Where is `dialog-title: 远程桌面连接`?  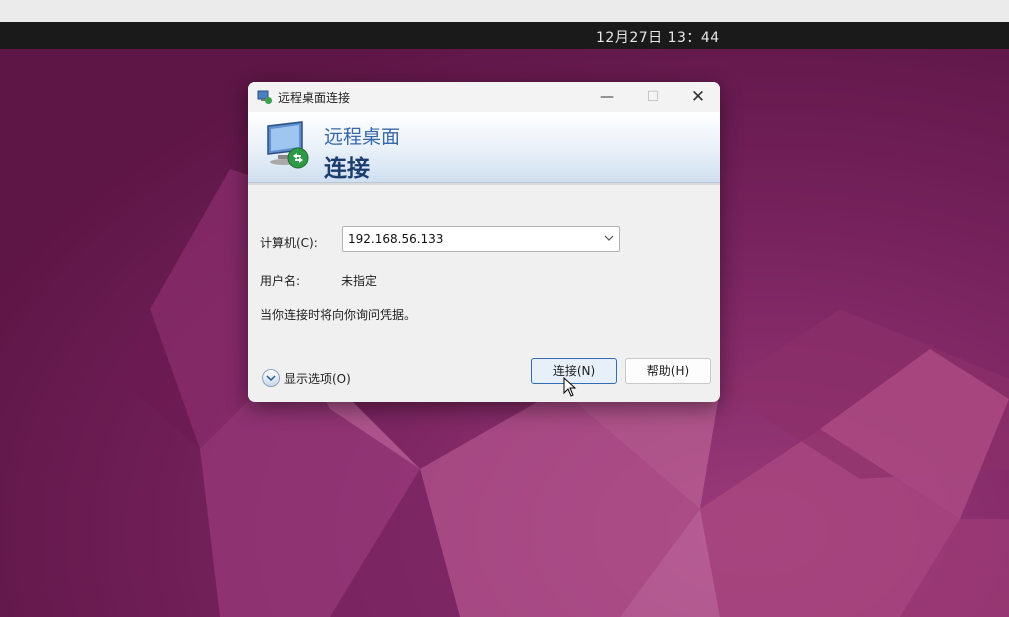
dialog-title: 远程桌面连接 is located at coordinates (314, 98).